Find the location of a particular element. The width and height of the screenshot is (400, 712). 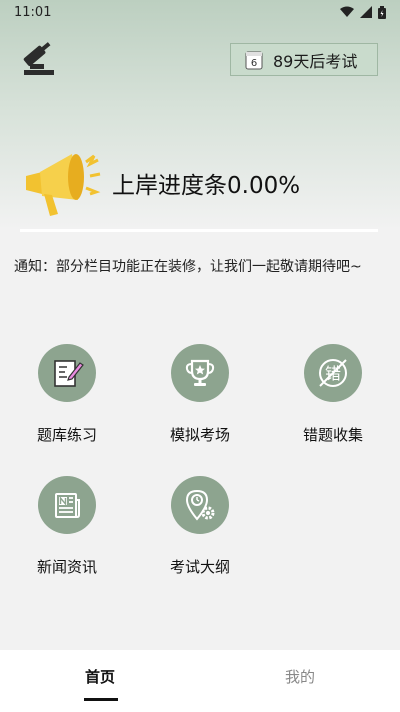

menu-item-mock-exam: 模拟考场 is located at coordinates (200, 397).